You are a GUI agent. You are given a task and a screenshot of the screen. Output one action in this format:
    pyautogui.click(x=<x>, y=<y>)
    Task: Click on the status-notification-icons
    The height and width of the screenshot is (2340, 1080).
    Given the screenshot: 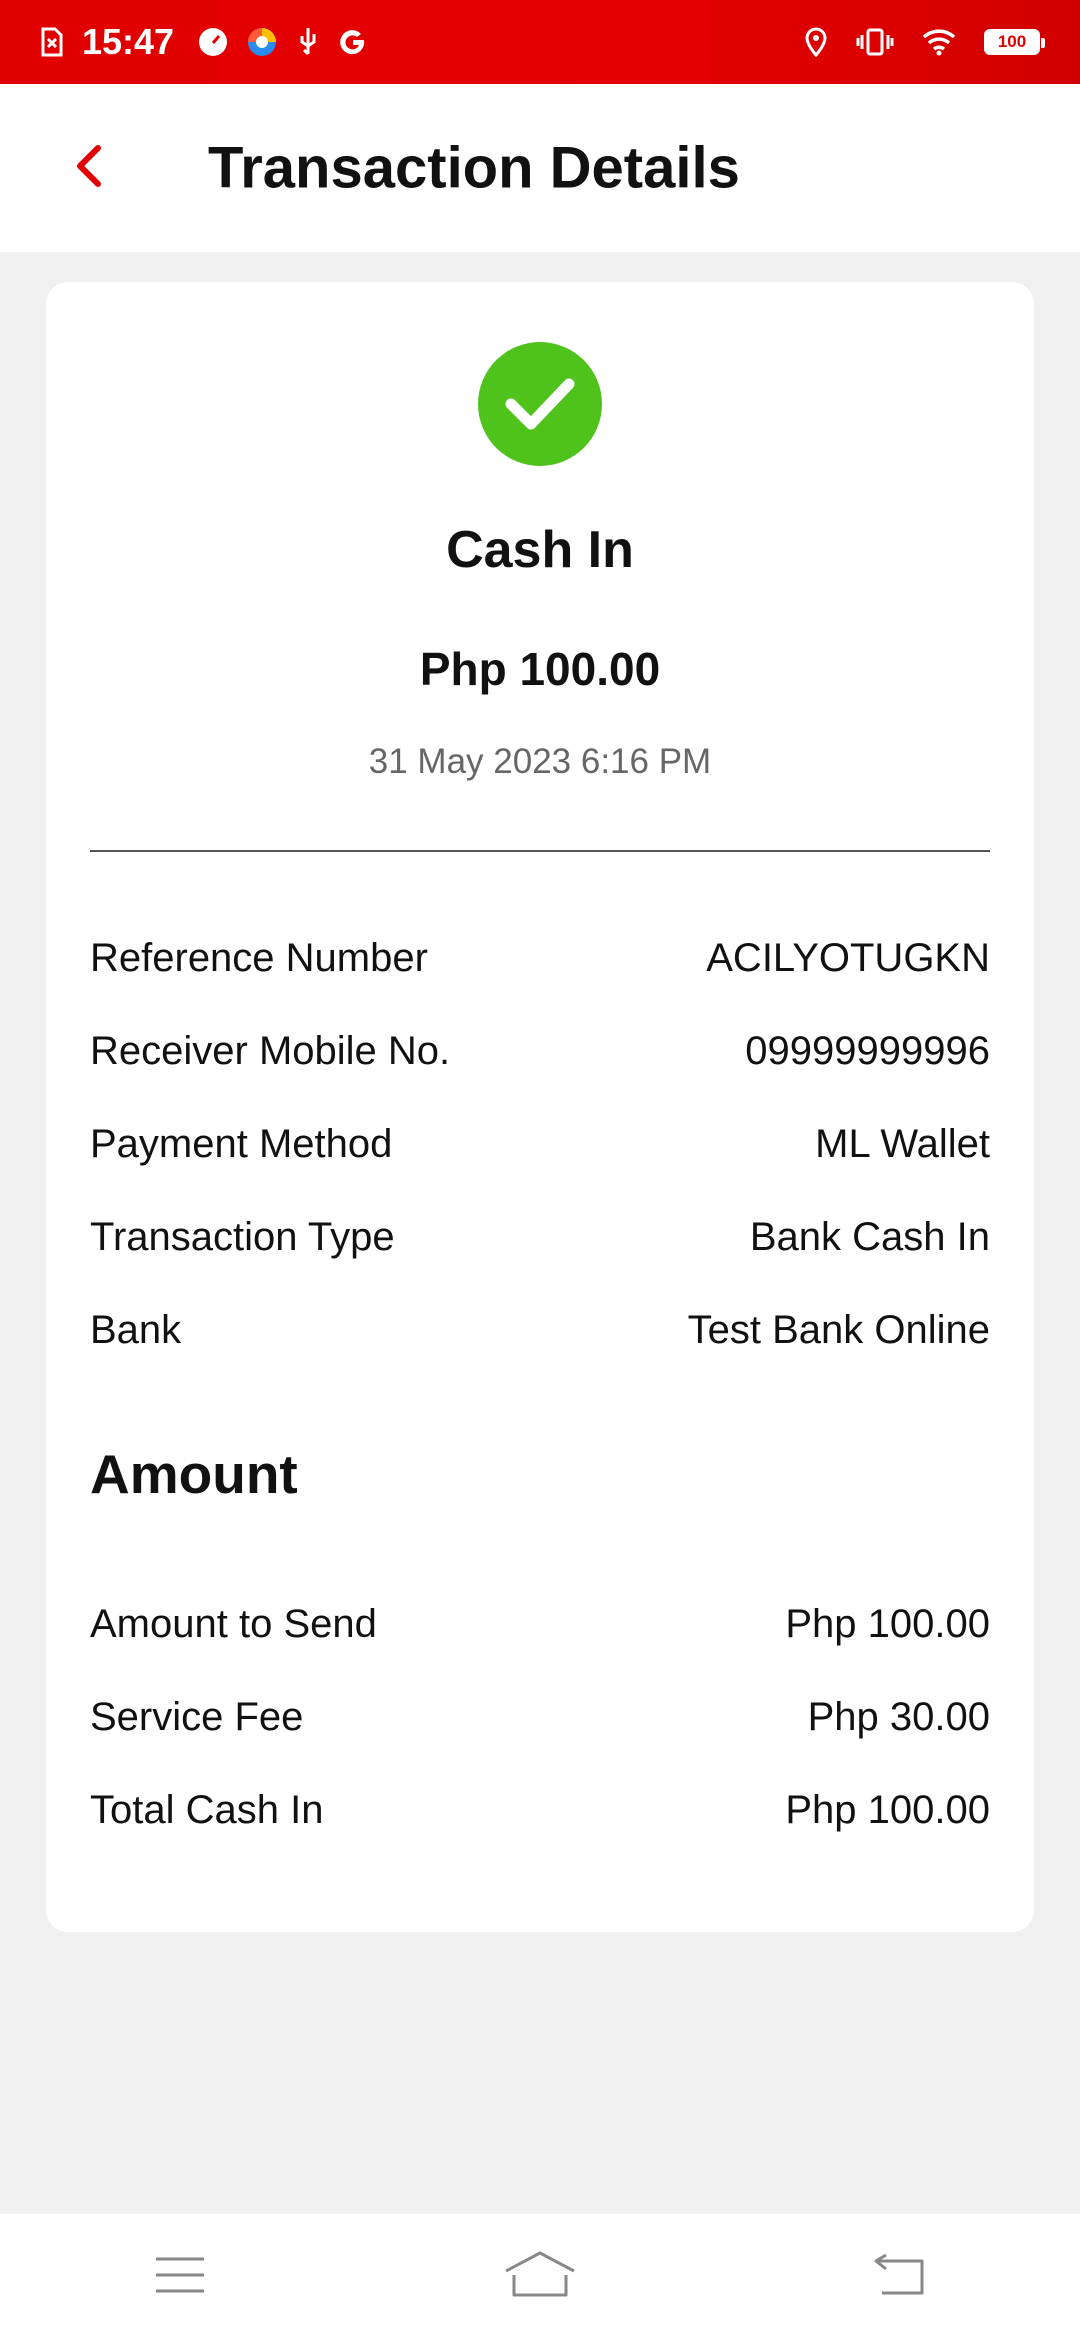 What is the action you would take?
    pyautogui.click(x=283, y=42)
    